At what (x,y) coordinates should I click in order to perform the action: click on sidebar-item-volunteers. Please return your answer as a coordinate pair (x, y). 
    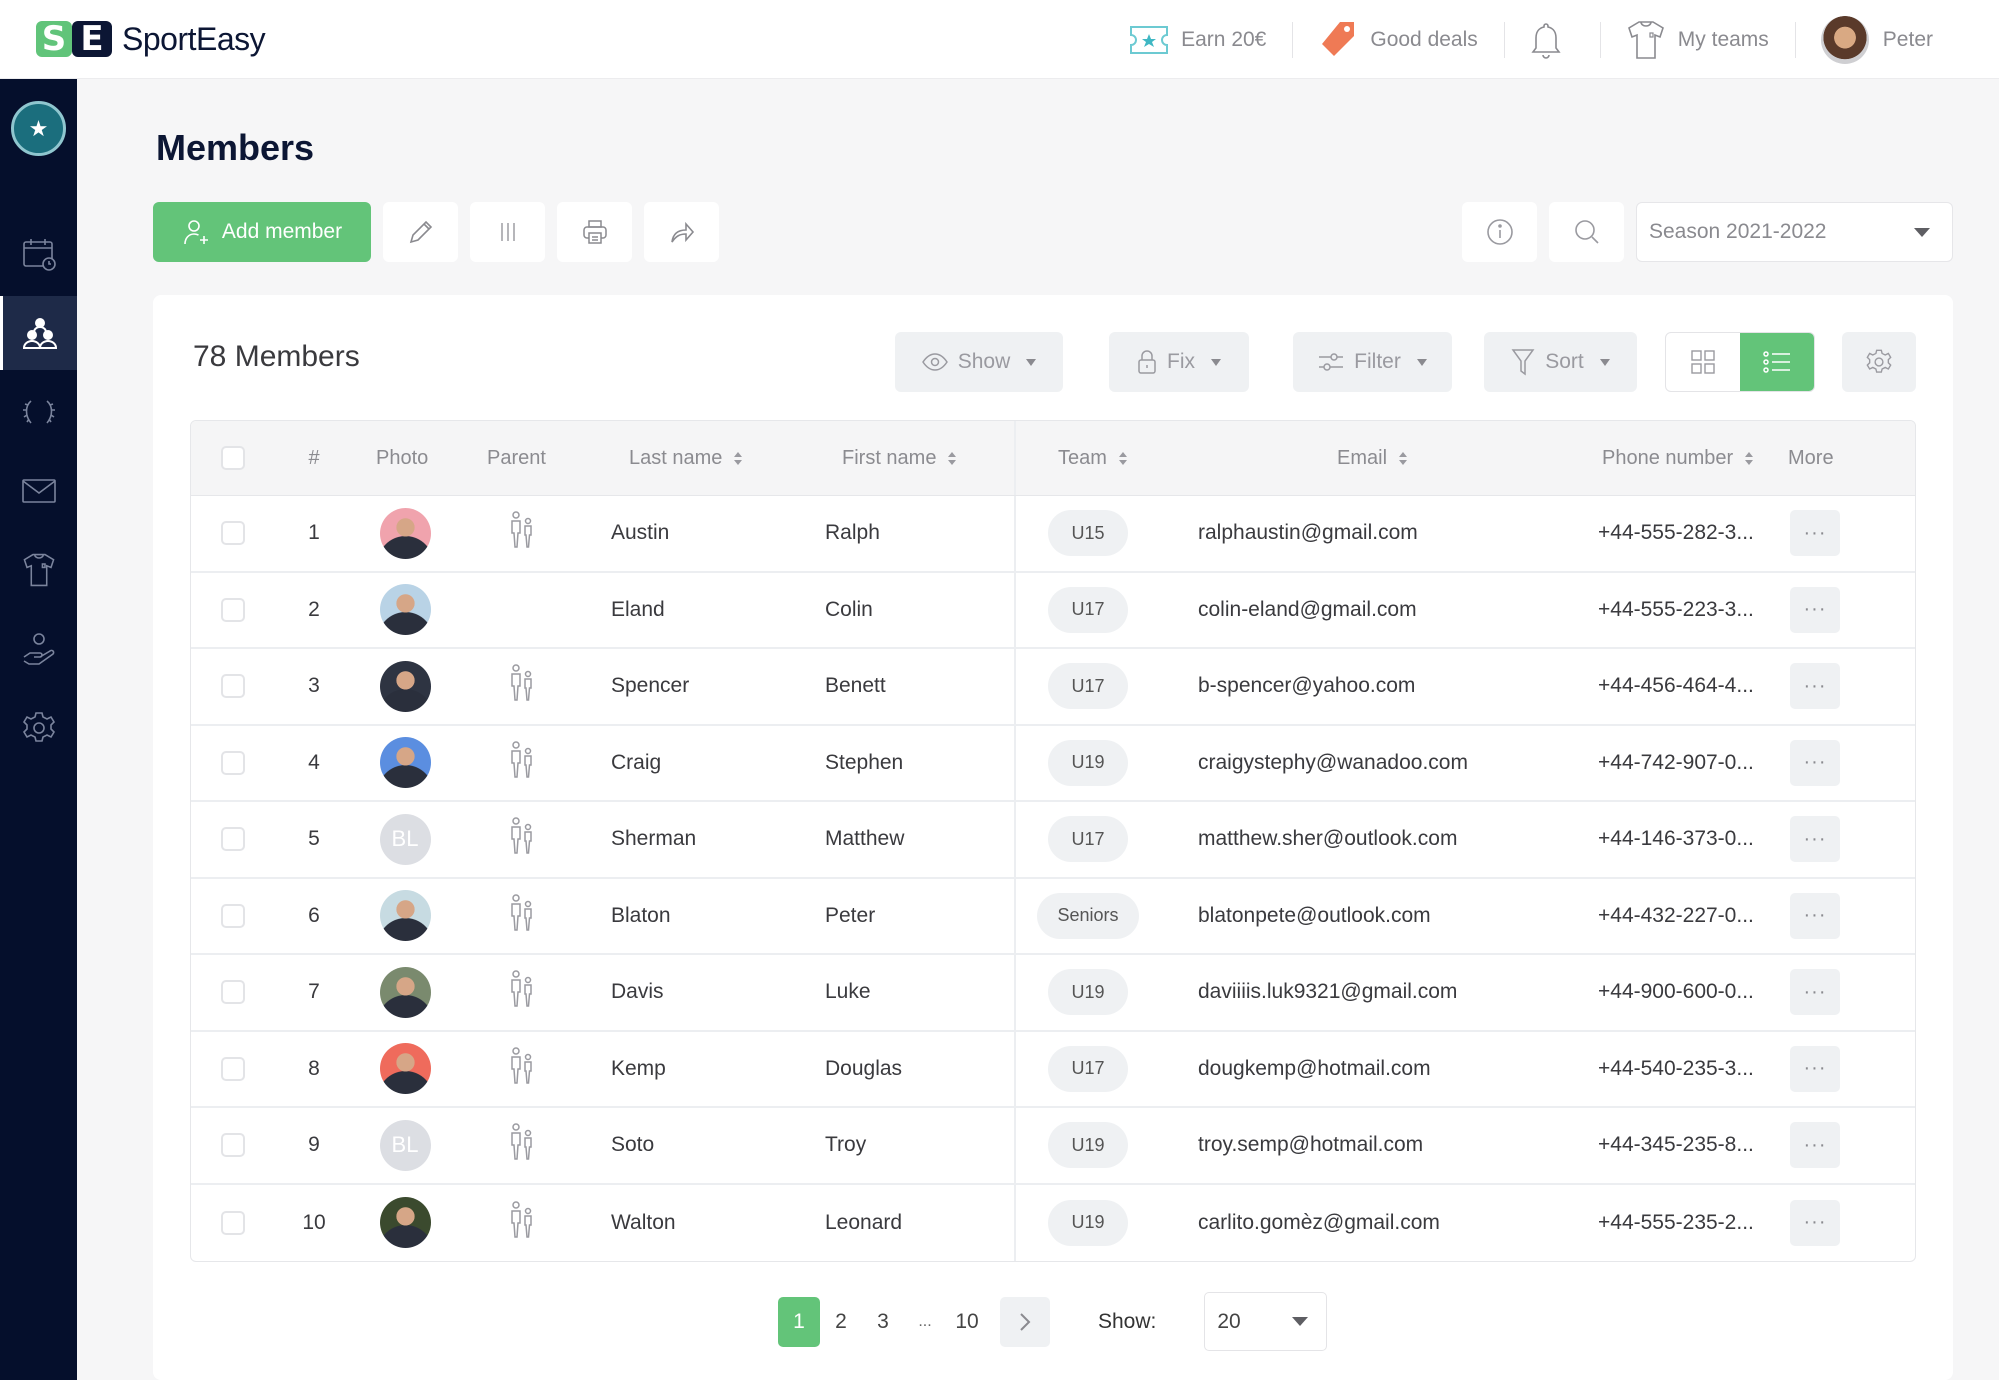
    Looking at the image, I should click on (38, 649).